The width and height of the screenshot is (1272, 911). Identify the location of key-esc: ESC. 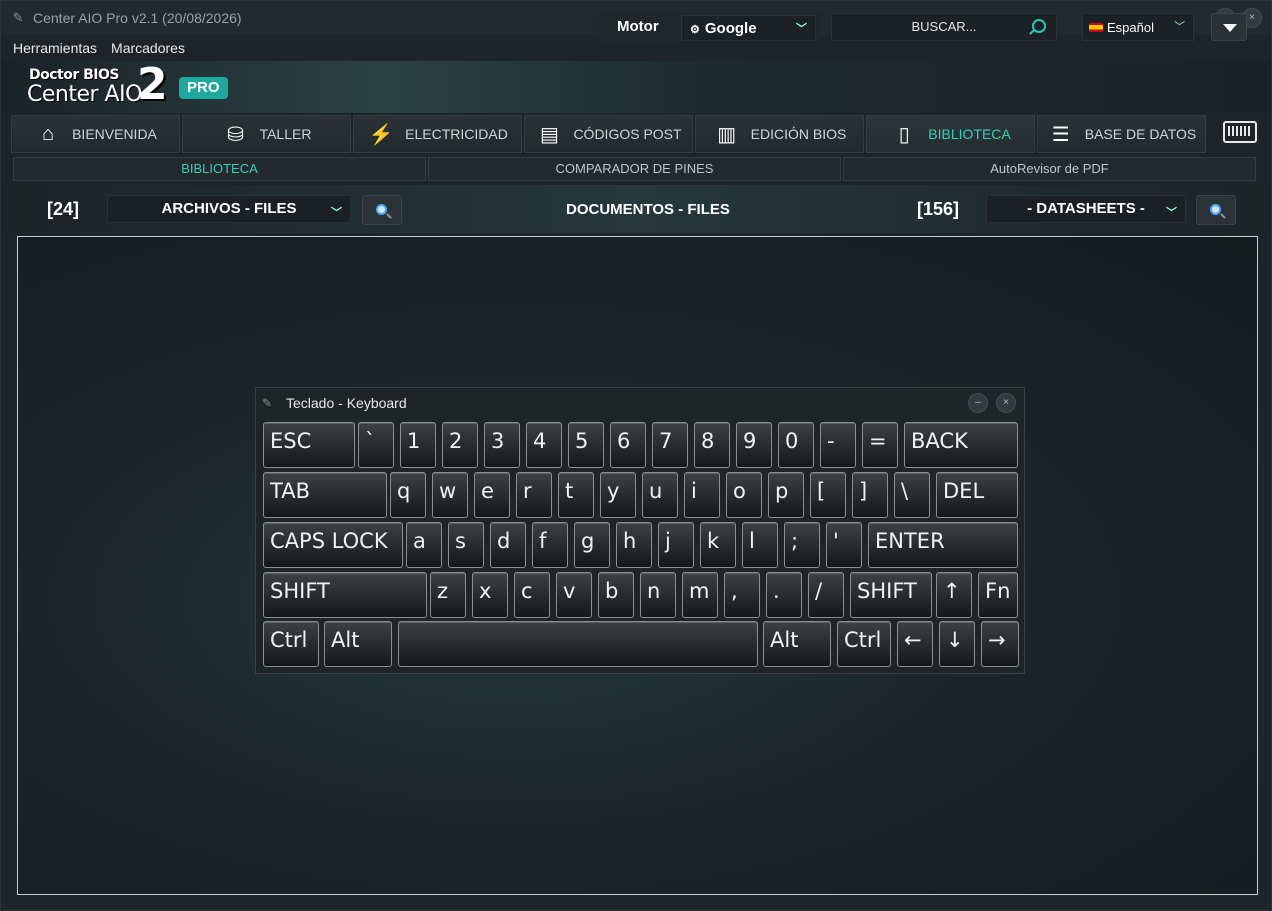
(309, 445).